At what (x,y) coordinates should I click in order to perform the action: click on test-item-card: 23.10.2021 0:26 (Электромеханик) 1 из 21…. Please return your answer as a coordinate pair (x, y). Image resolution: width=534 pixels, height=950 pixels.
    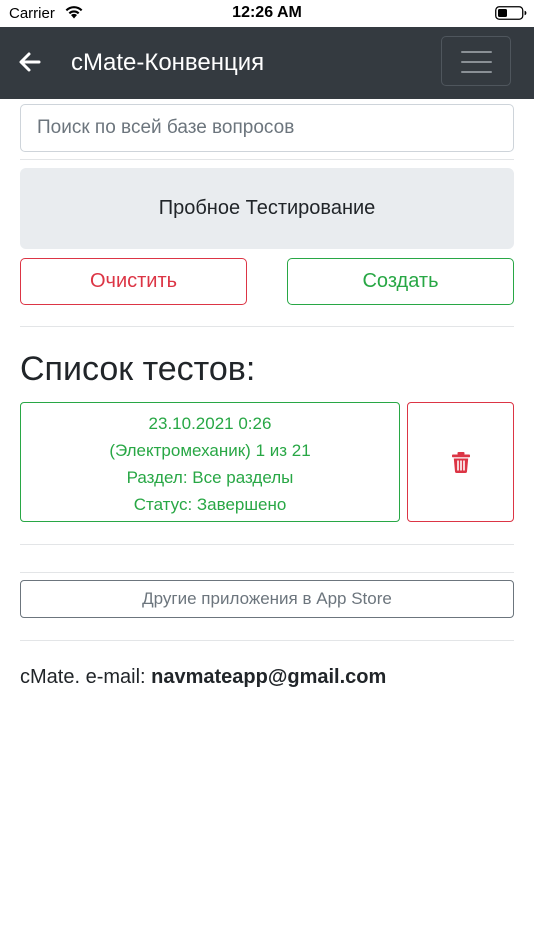
    Looking at the image, I should click on (210, 462).